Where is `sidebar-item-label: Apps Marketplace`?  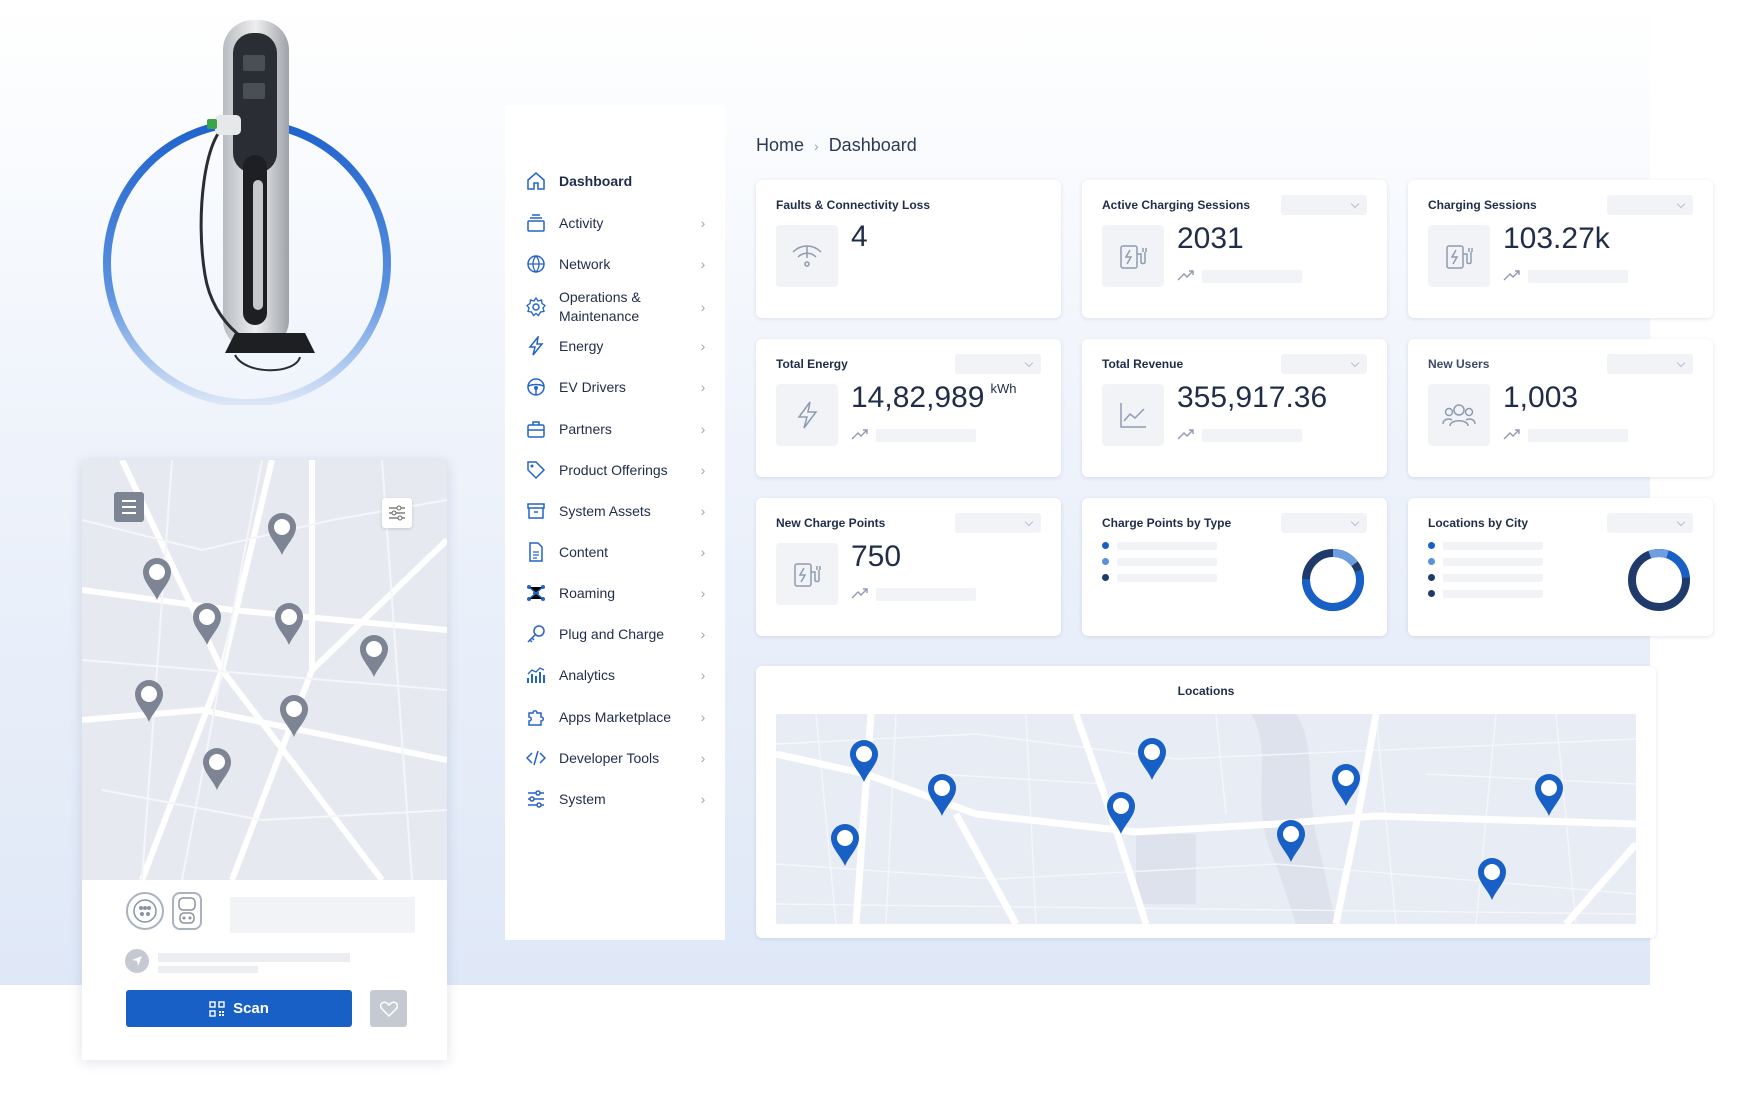
sidebar-item-label: Apps Marketplace is located at coordinates (615, 716).